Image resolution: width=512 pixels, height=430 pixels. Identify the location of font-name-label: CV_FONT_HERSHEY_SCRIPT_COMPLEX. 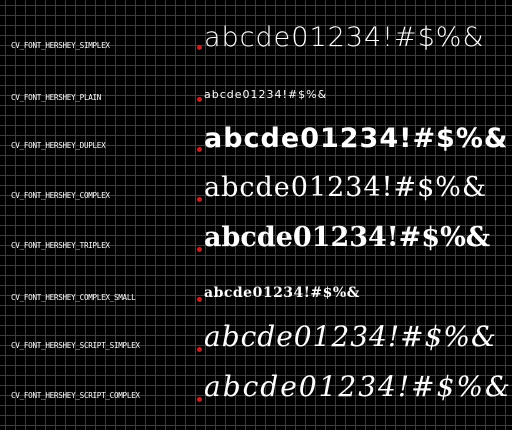
(75, 395).